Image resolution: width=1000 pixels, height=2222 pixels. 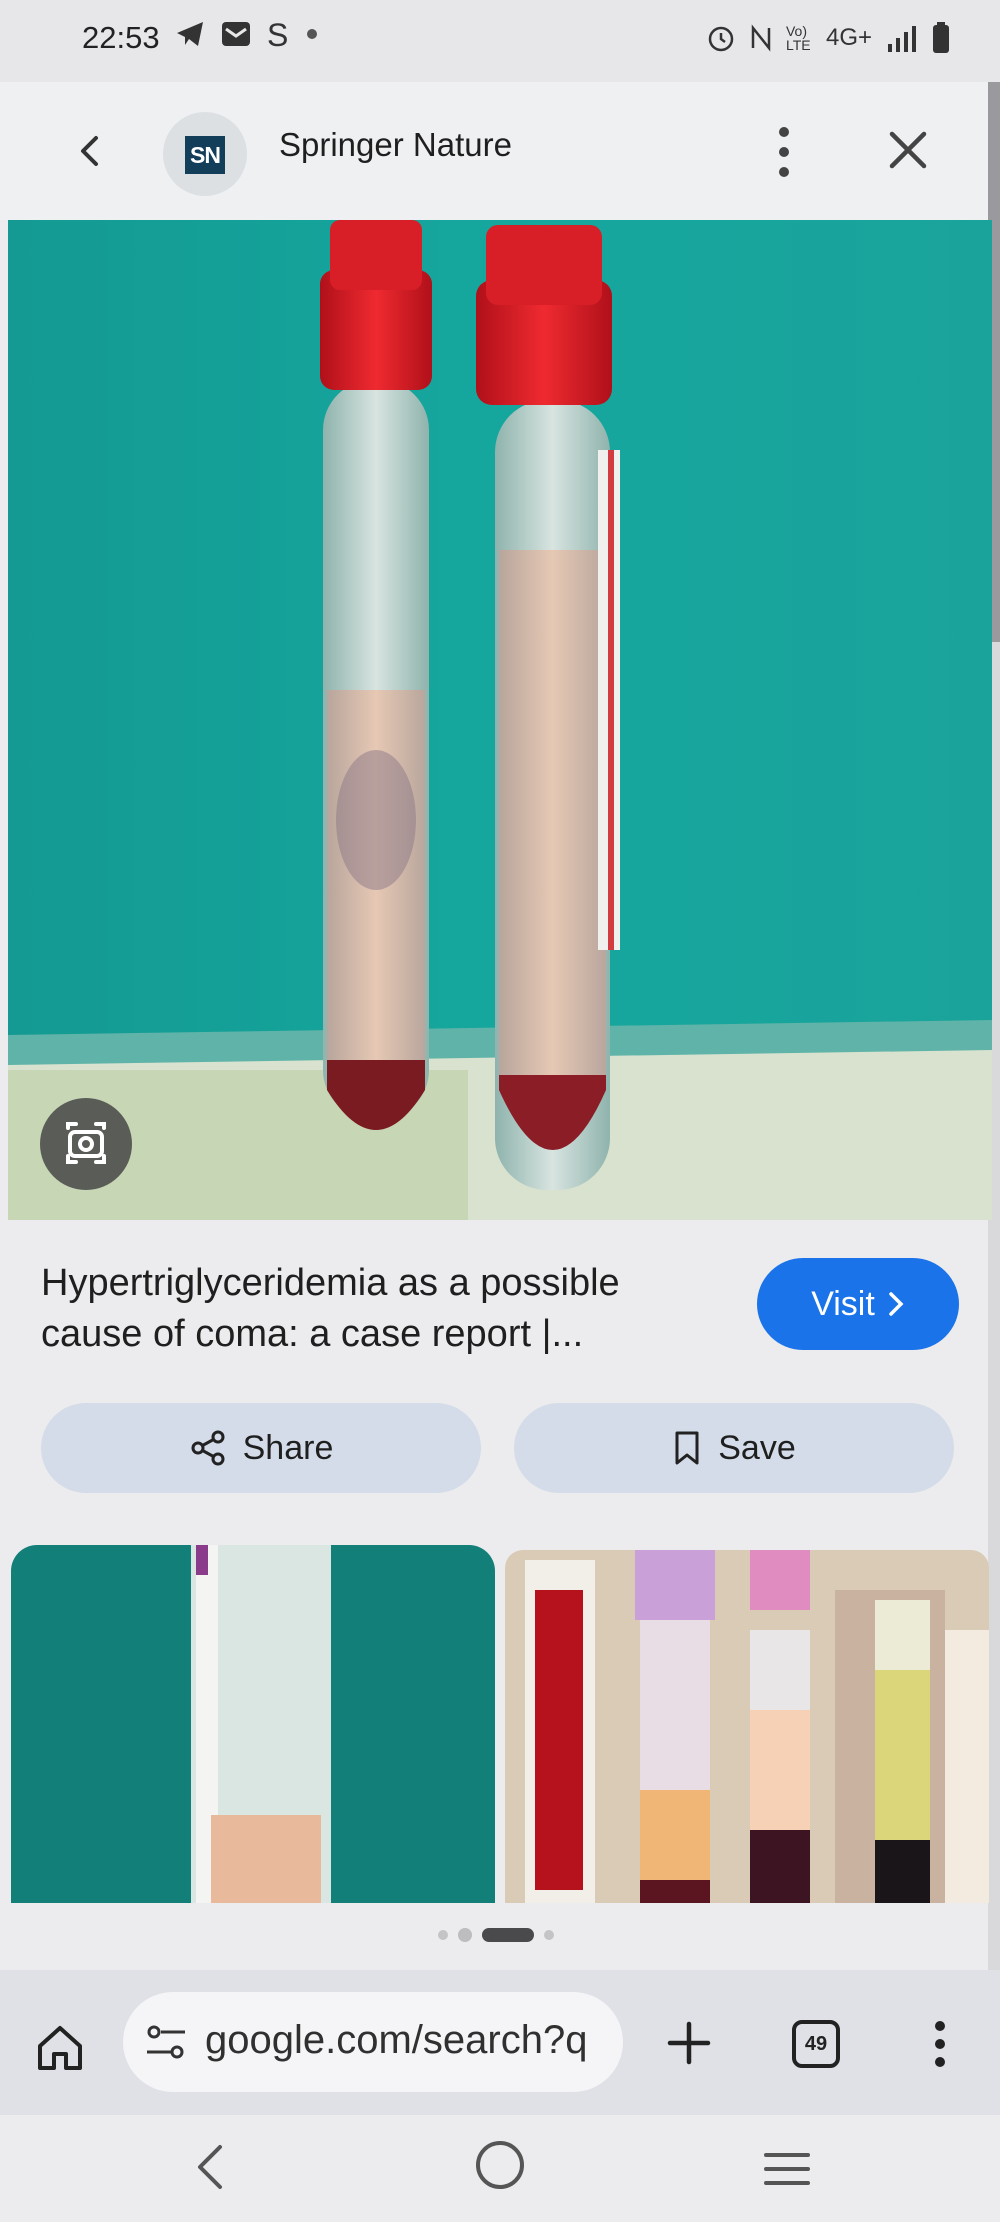 I want to click on status-notification-icons: S, so click(x=246, y=34).